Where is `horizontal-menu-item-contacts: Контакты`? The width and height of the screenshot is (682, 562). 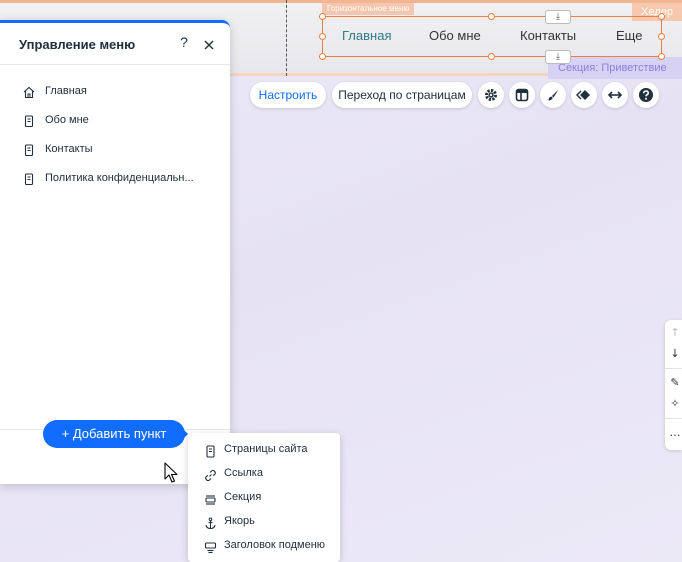
horizontal-menu-item-contacts: Контакты is located at coordinates (568, 35).